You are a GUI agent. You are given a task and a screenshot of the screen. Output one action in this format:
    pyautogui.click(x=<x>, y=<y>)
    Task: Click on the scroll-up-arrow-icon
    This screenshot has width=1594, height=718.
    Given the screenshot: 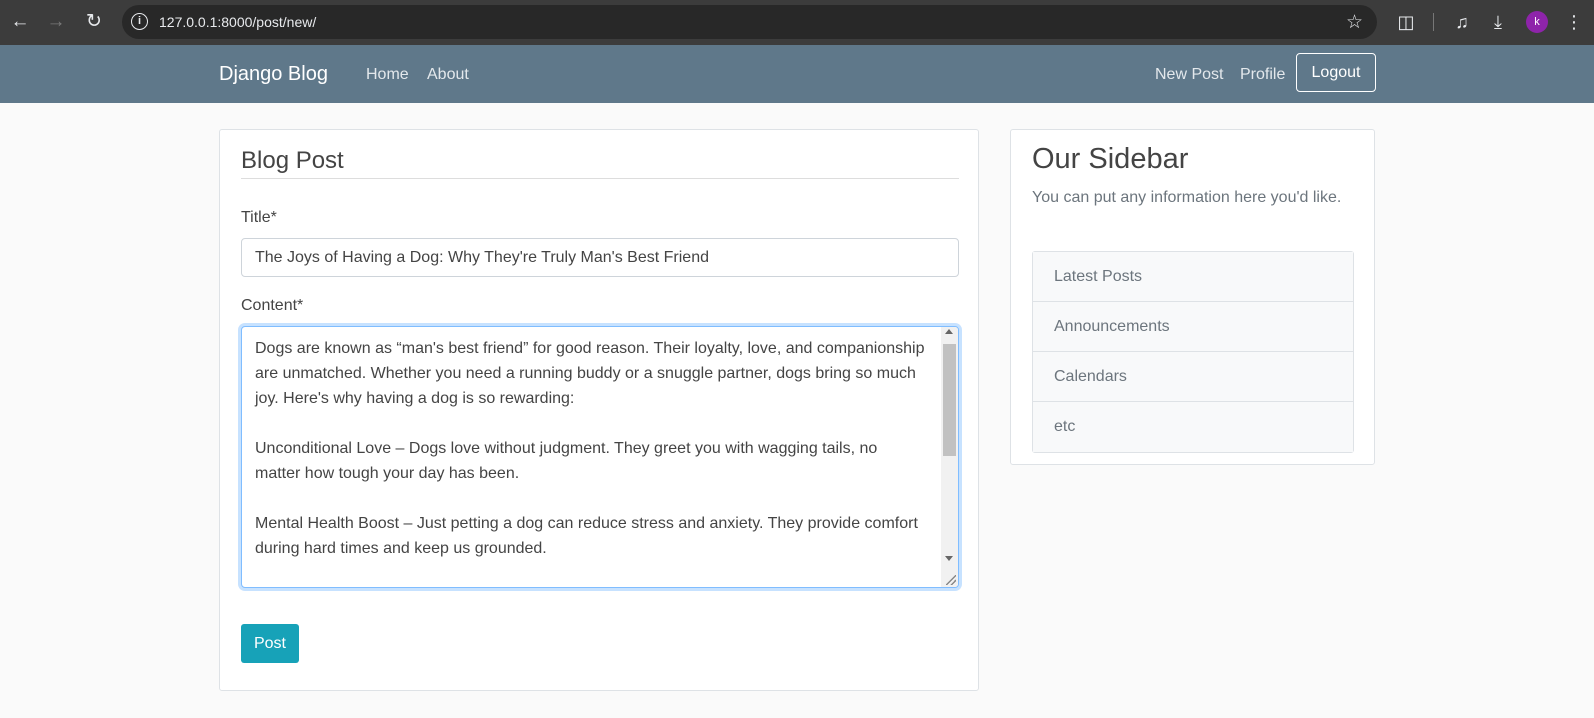 What is the action you would take?
    pyautogui.click(x=949, y=331)
    